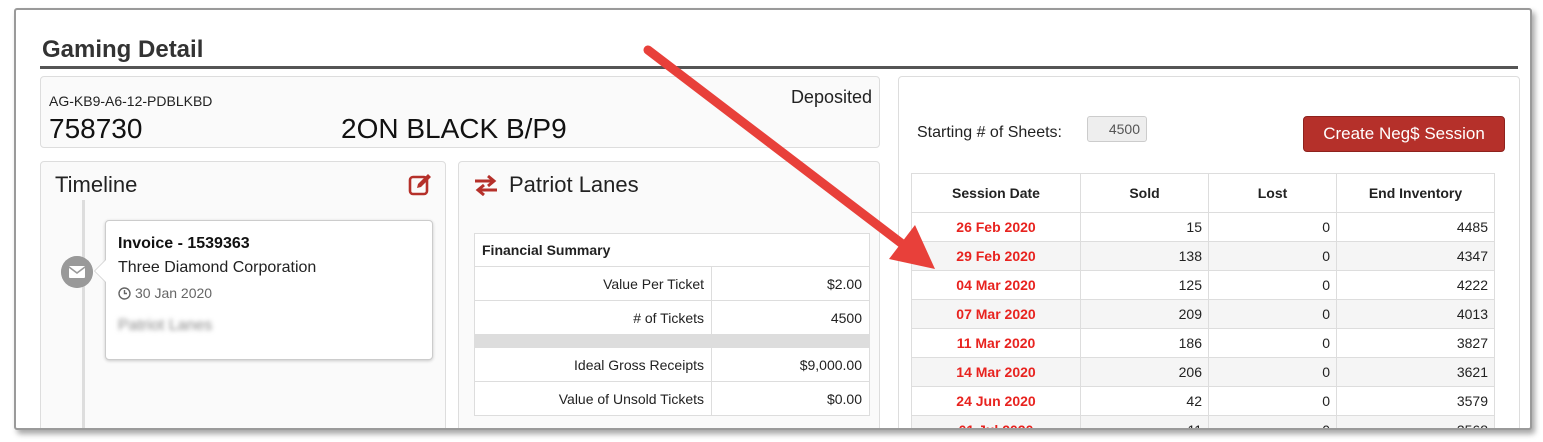 The width and height of the screenshot is (1543, 442). What do you see at coordinates (1415, 227) in the screenshot?
I see `end-inventory-cell: 4485` at bounding box center [1415, 227].